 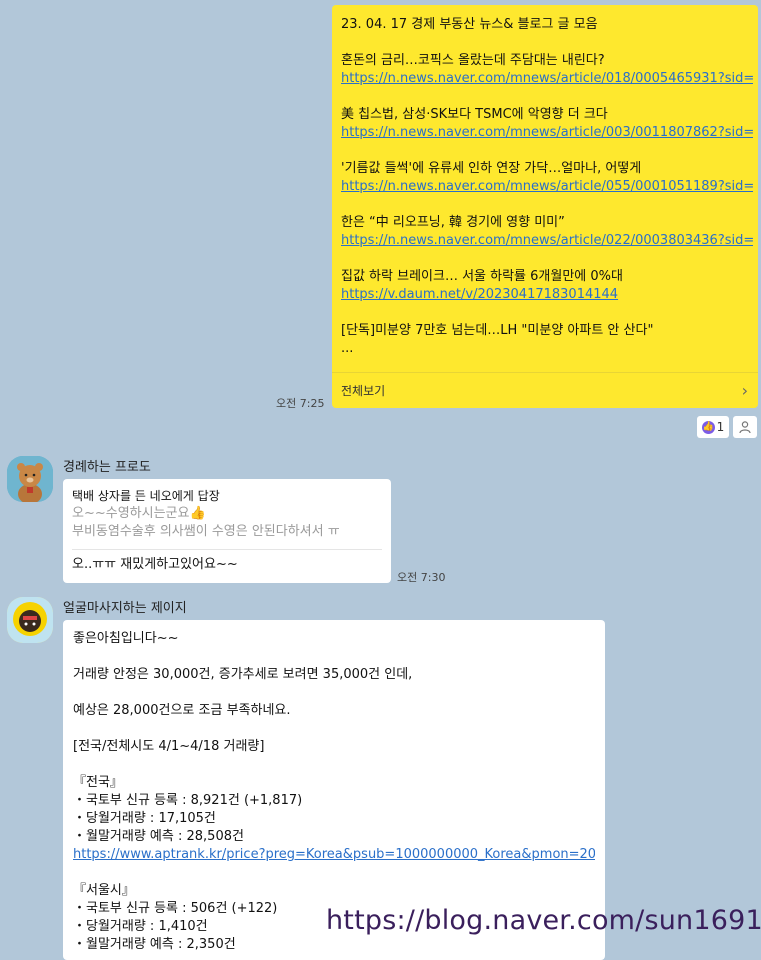 What do you see at coordinates (545, 390) in the screenshot?
I see `view-all-button: 전체보기 ›` at bounding box center [545, 390].